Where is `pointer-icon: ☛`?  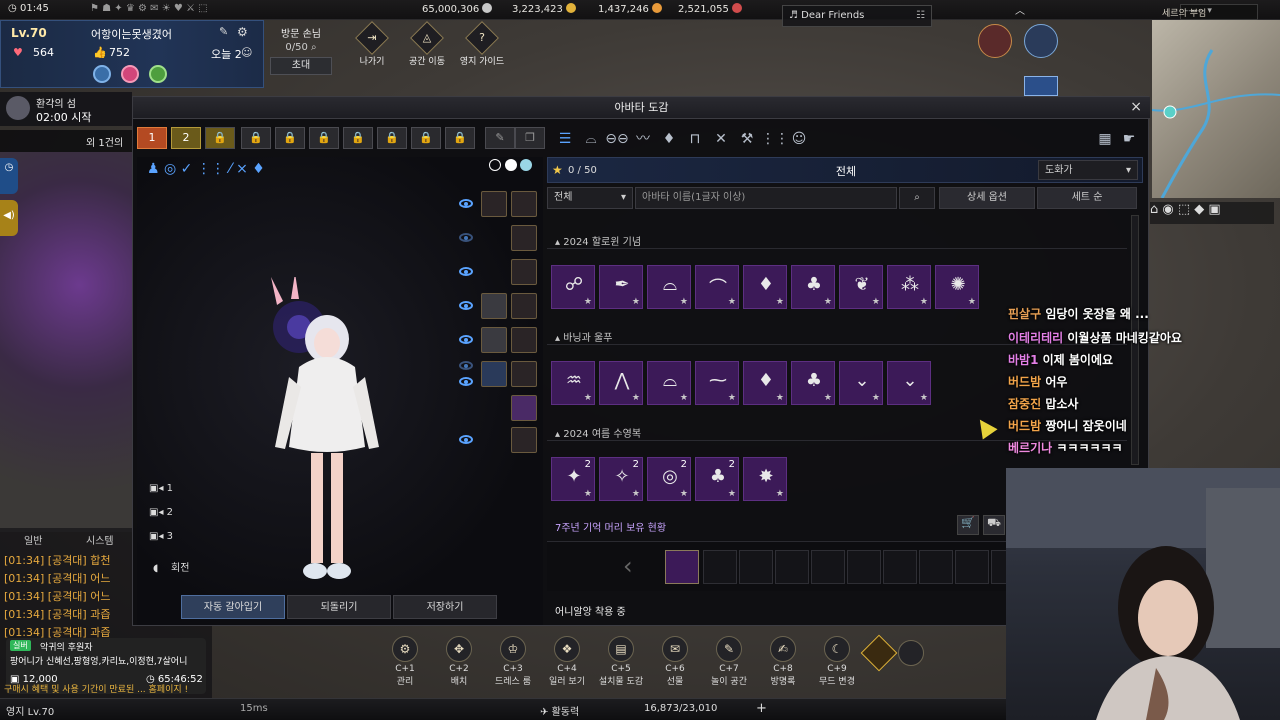 pointer-icon: ☛ is located at coordinates (1129, 139).